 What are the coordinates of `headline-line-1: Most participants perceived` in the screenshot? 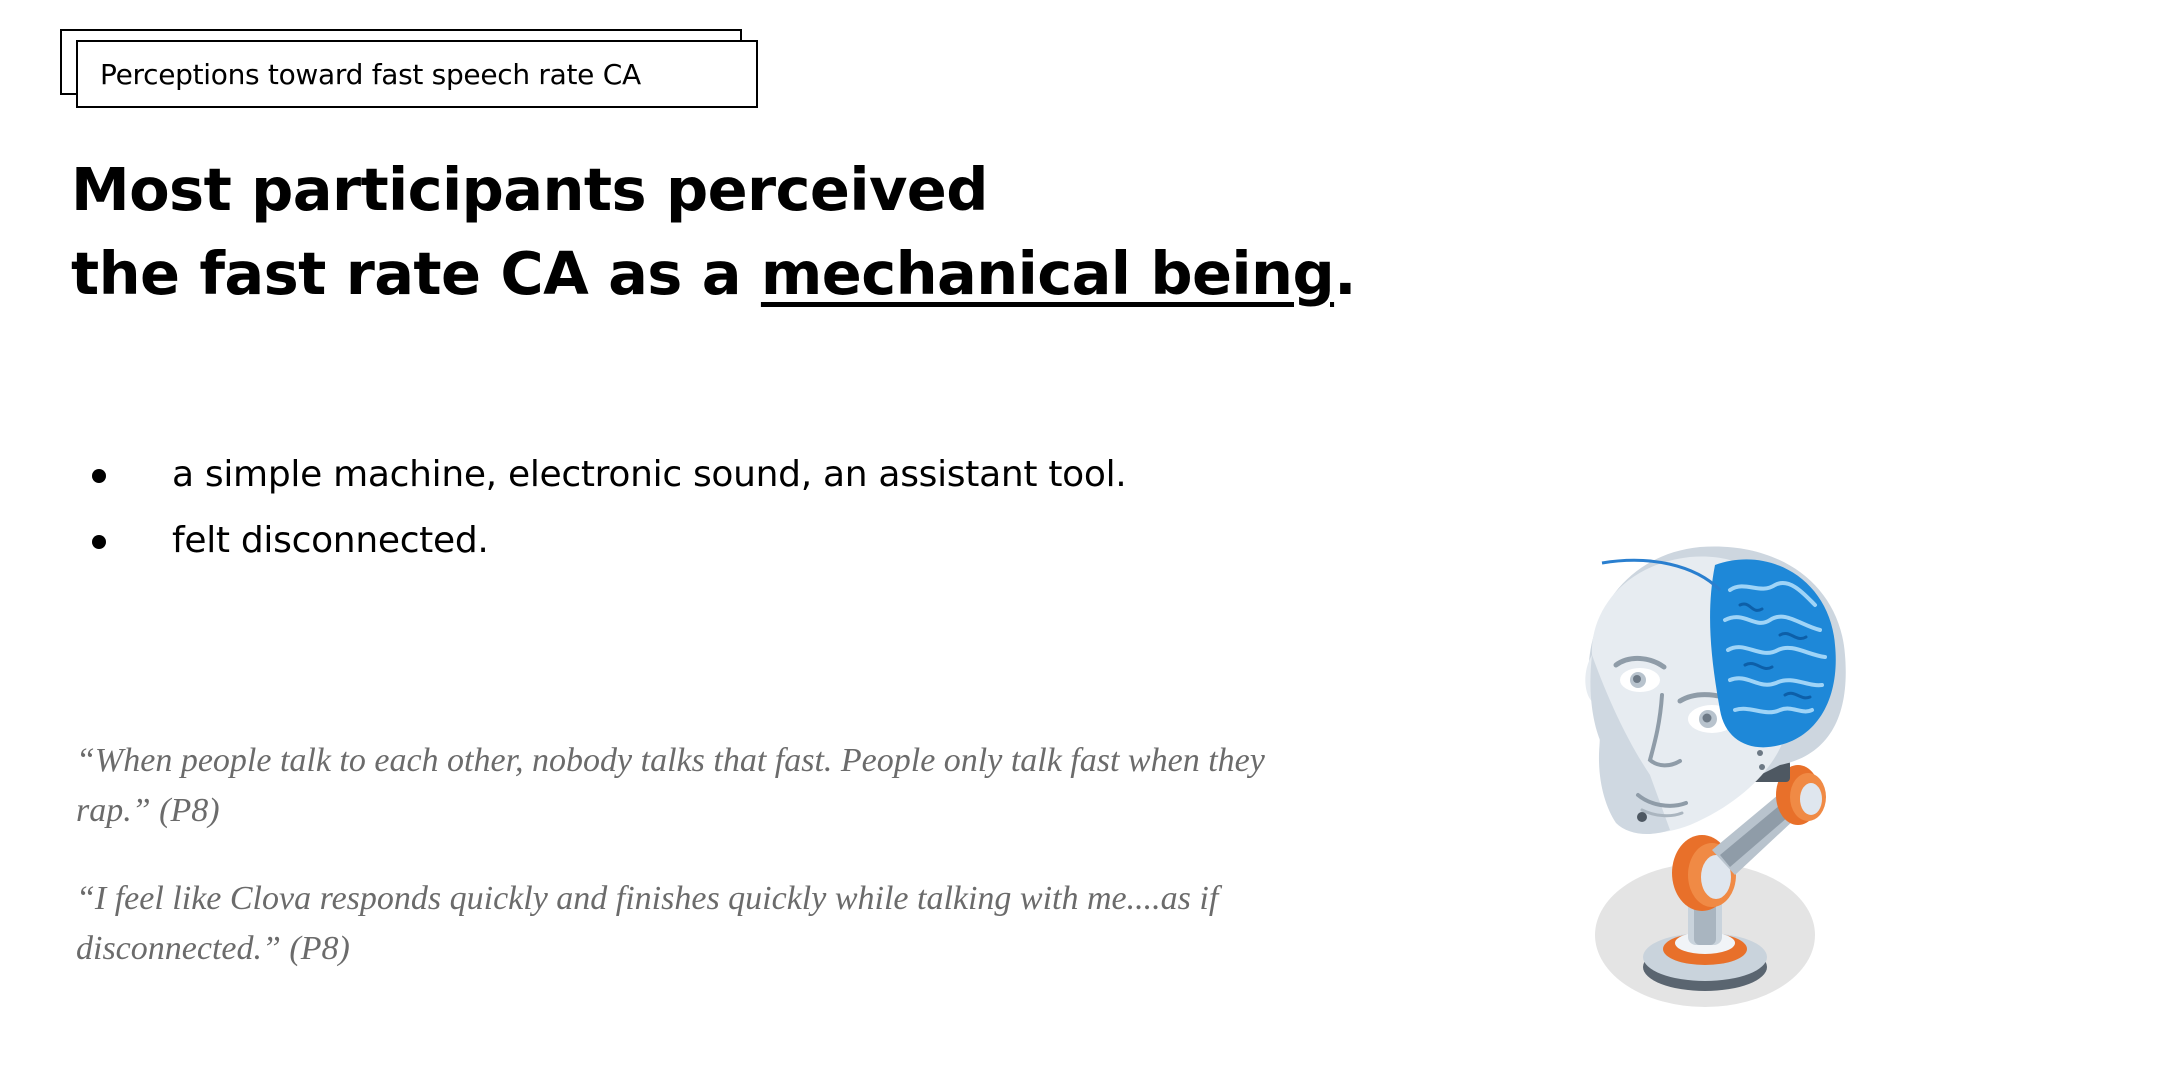 It's located at (529, 189).